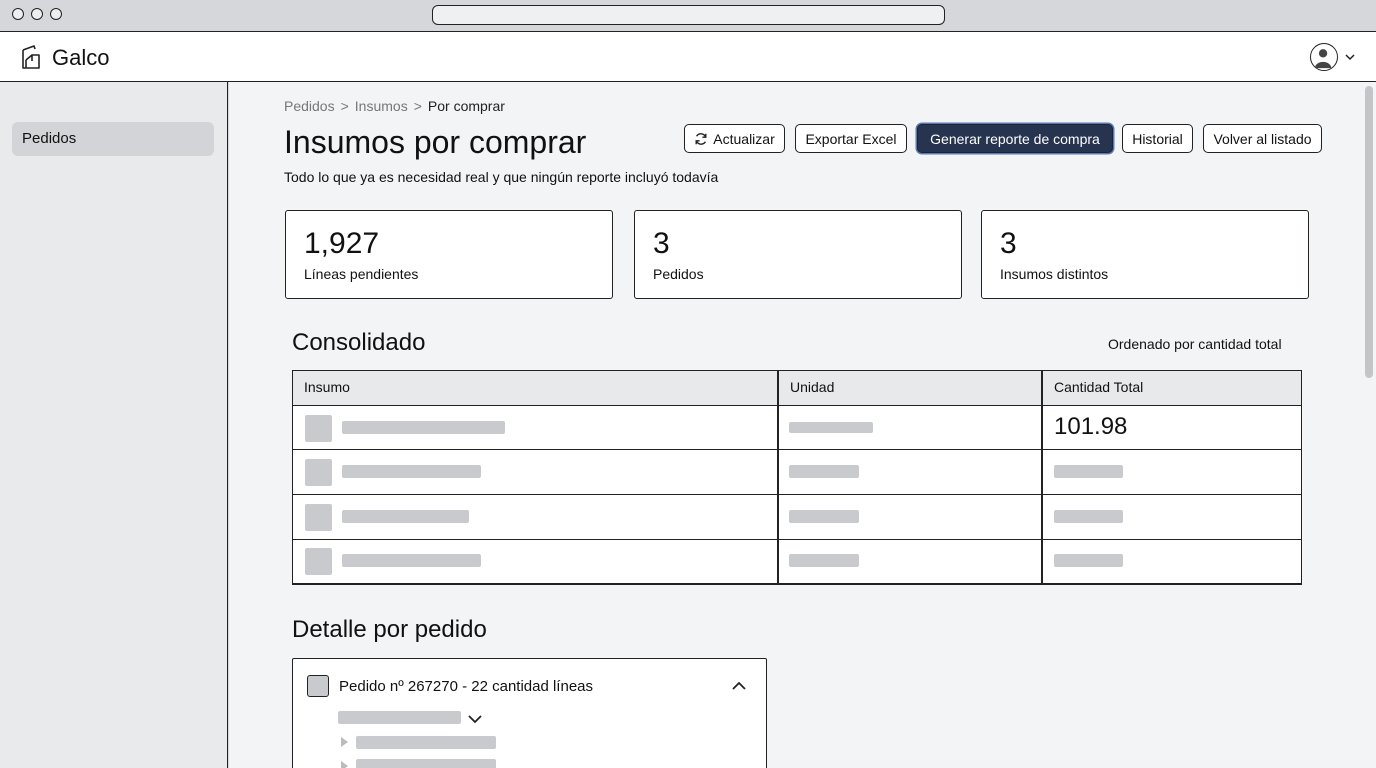 Image resolution: width=1376 pixels, height=768 pixels. Describe the element at coordinates (435, 142) in the screenshot. I see `page-title: Insumos por comprar` at that location.